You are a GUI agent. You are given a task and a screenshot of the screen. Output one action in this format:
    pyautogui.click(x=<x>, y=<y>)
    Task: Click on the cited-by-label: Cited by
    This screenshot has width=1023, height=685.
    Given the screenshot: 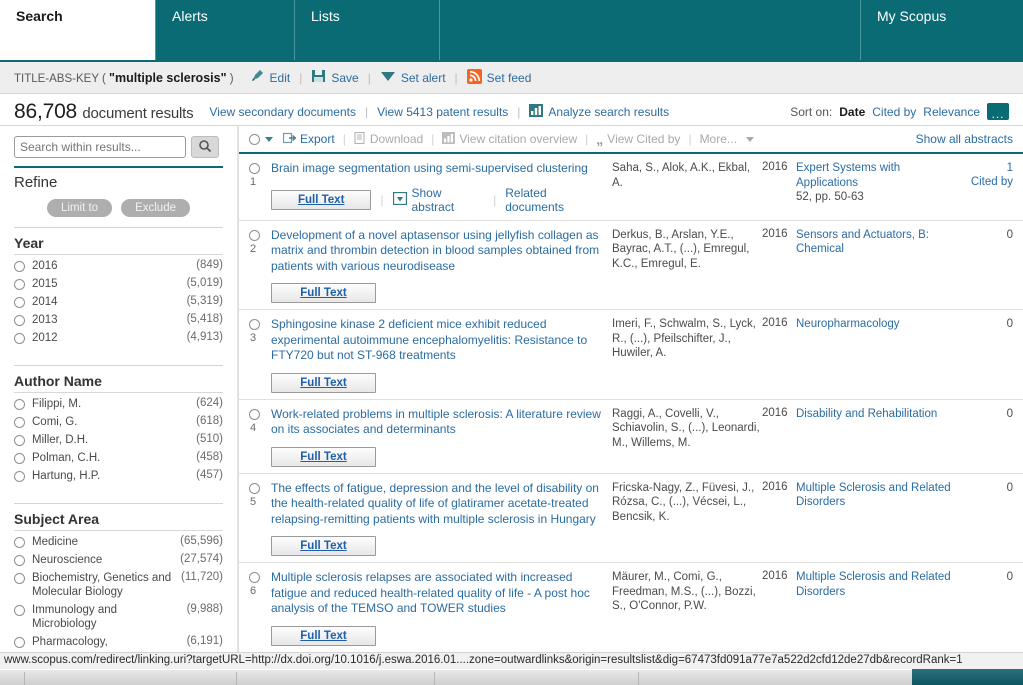 What is the action you would take?
    pyautogui.click(x=982, y=182)
    